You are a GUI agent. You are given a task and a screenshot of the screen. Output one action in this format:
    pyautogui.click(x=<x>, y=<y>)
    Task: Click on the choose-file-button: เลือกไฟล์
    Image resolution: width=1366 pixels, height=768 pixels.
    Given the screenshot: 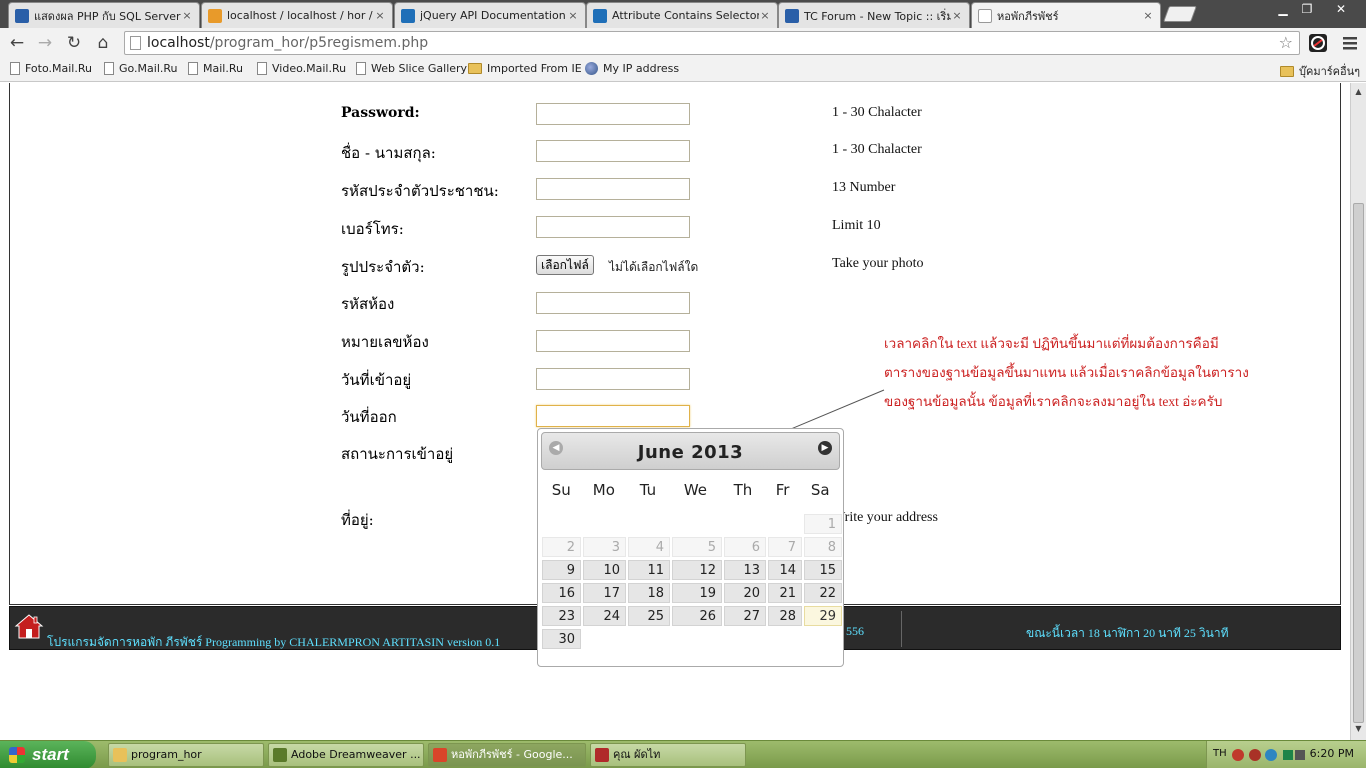 What is the action you would take?
    pyautogui.click(x=565, y=265)
    